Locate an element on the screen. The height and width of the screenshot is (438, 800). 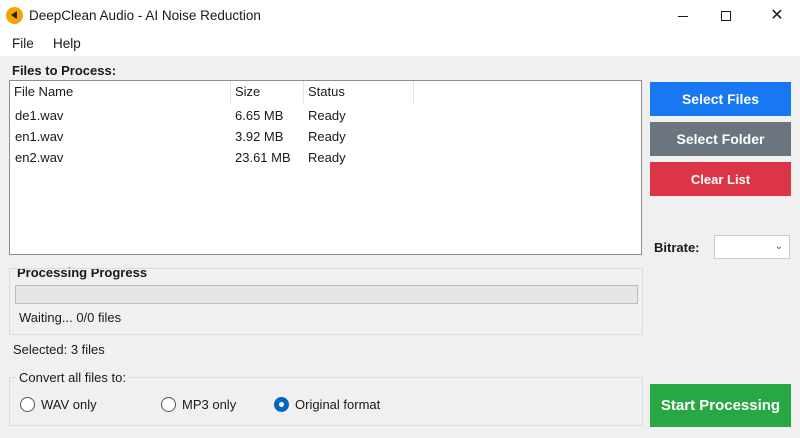
menu-bar: File Help is located at coordinates (400, 44).